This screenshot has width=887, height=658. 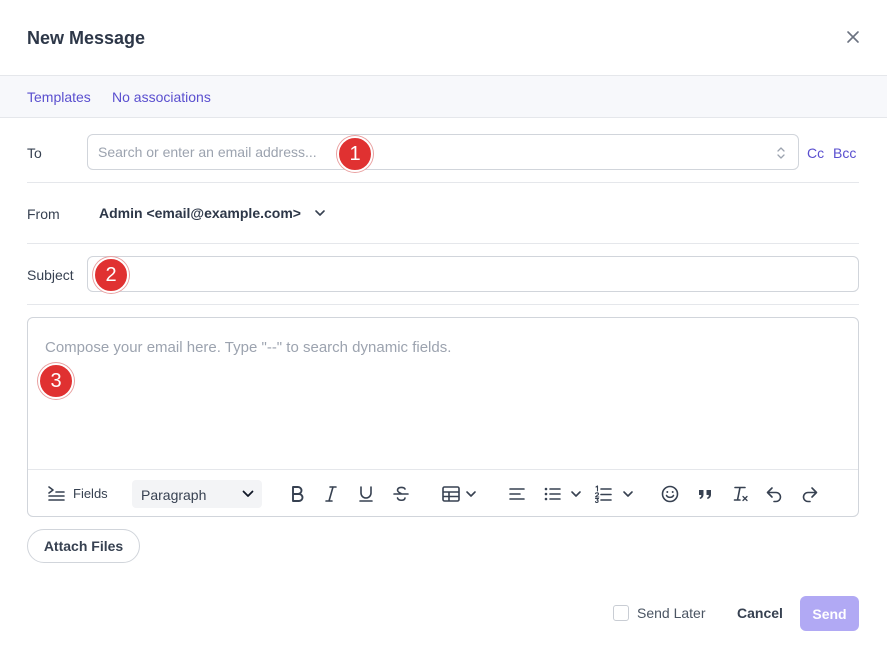 I want to click on from-select: Admin <email@example.com>, so click(x=200, y=213).